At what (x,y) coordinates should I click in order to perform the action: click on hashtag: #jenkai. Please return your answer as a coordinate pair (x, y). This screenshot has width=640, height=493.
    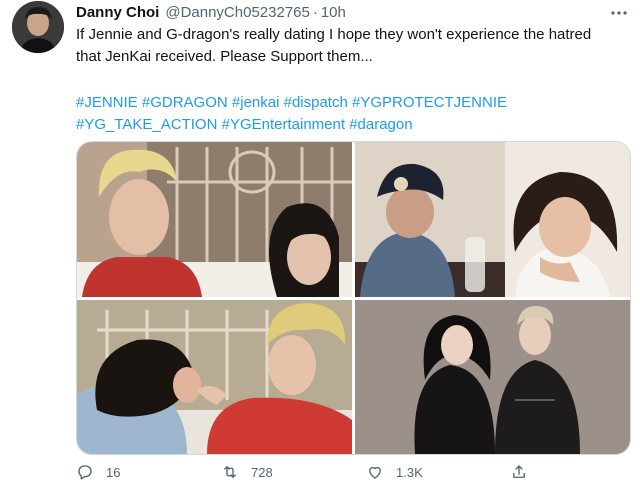
    Looking at the image, I should click on (256, 102).